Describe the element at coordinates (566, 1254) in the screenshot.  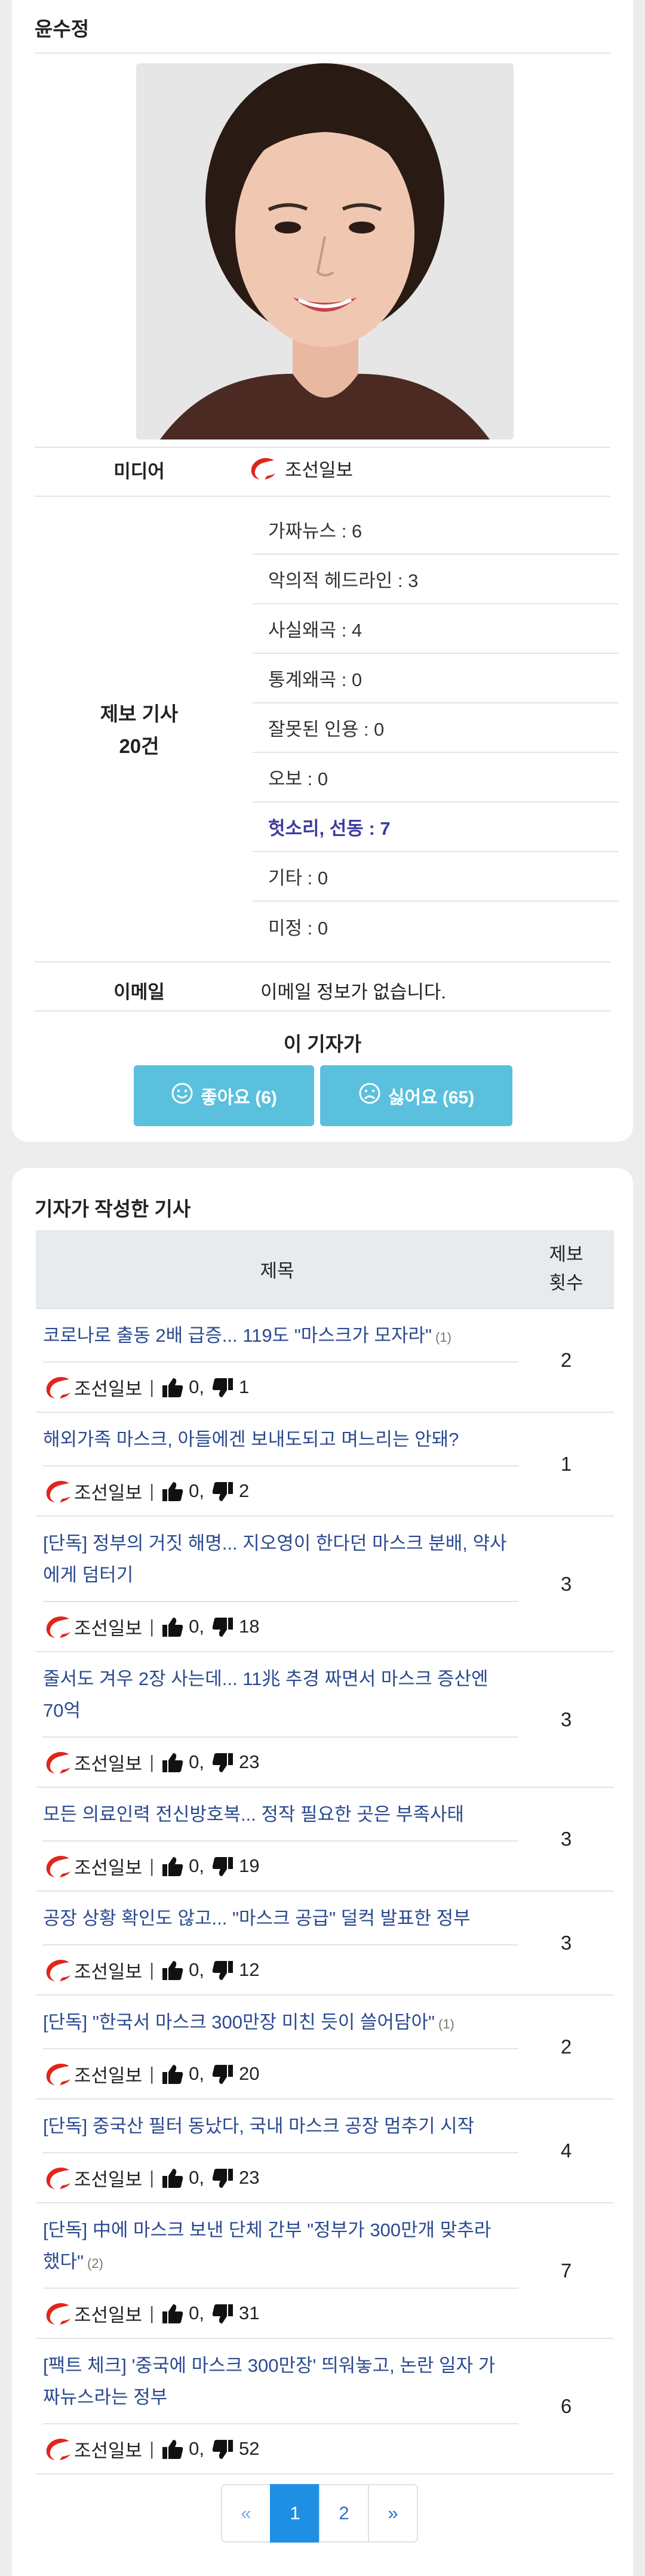
I see `column-header-count-line1: 제보` at that location.